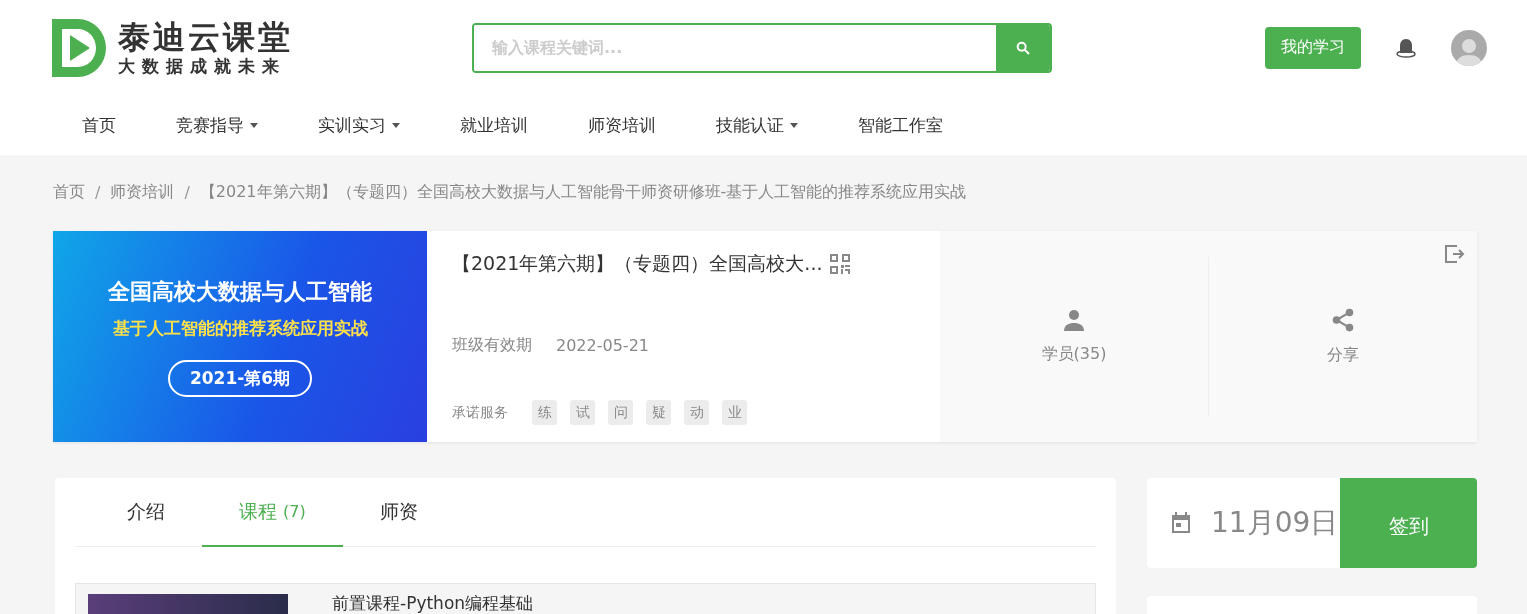 This screenshot has height=614, width=1527. Describe the element at coordinates (80, 47) in the screenshot. I see `logo-icon` at that location.